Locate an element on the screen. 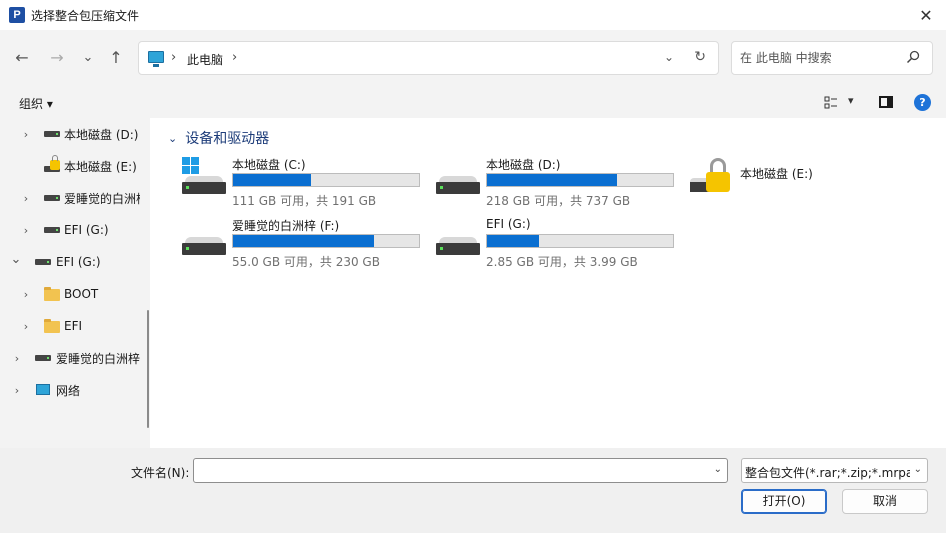 This screenshot has height=533, width=946. filename-input is located at coordinates (448, 470).